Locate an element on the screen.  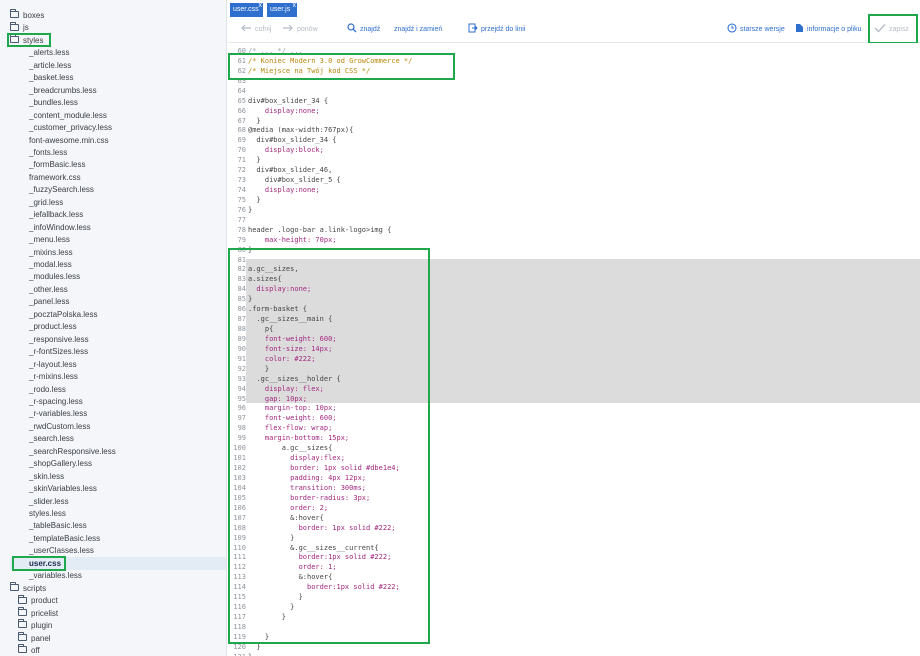
tree-item-label: _fonts.less is located at coordinates (48, 152).